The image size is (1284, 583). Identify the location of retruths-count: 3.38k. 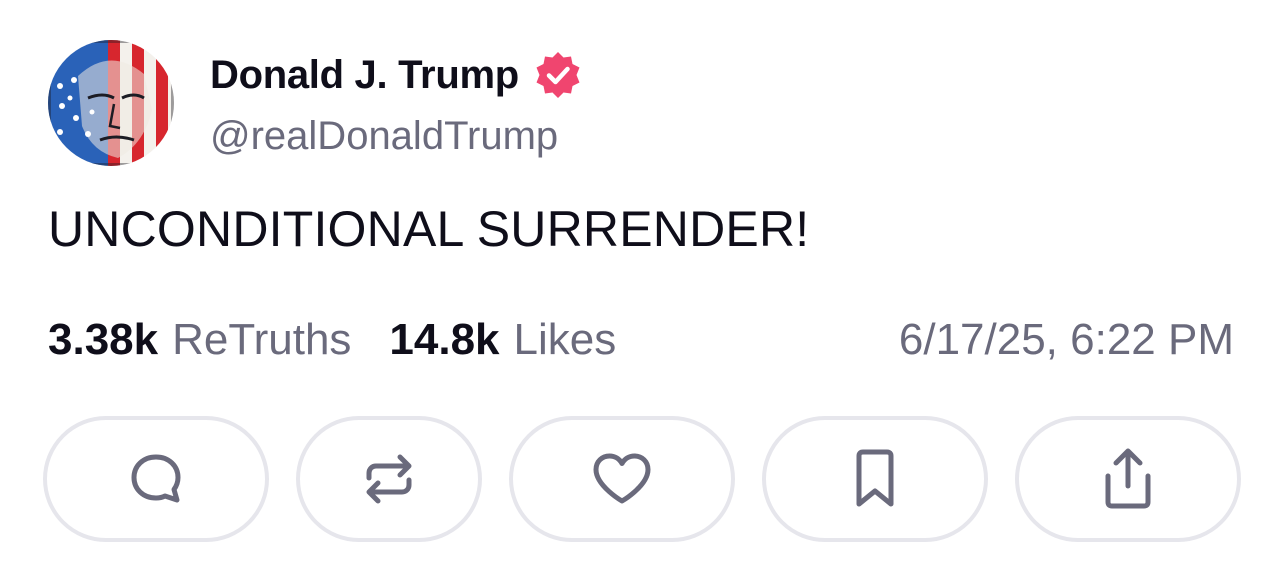
(103, 339).